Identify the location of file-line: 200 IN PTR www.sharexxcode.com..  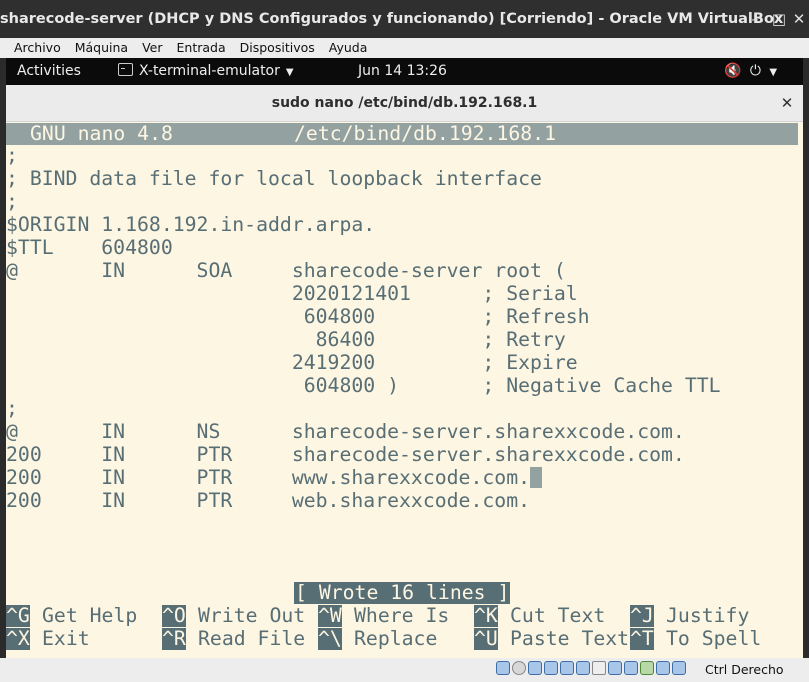
(274, 477).